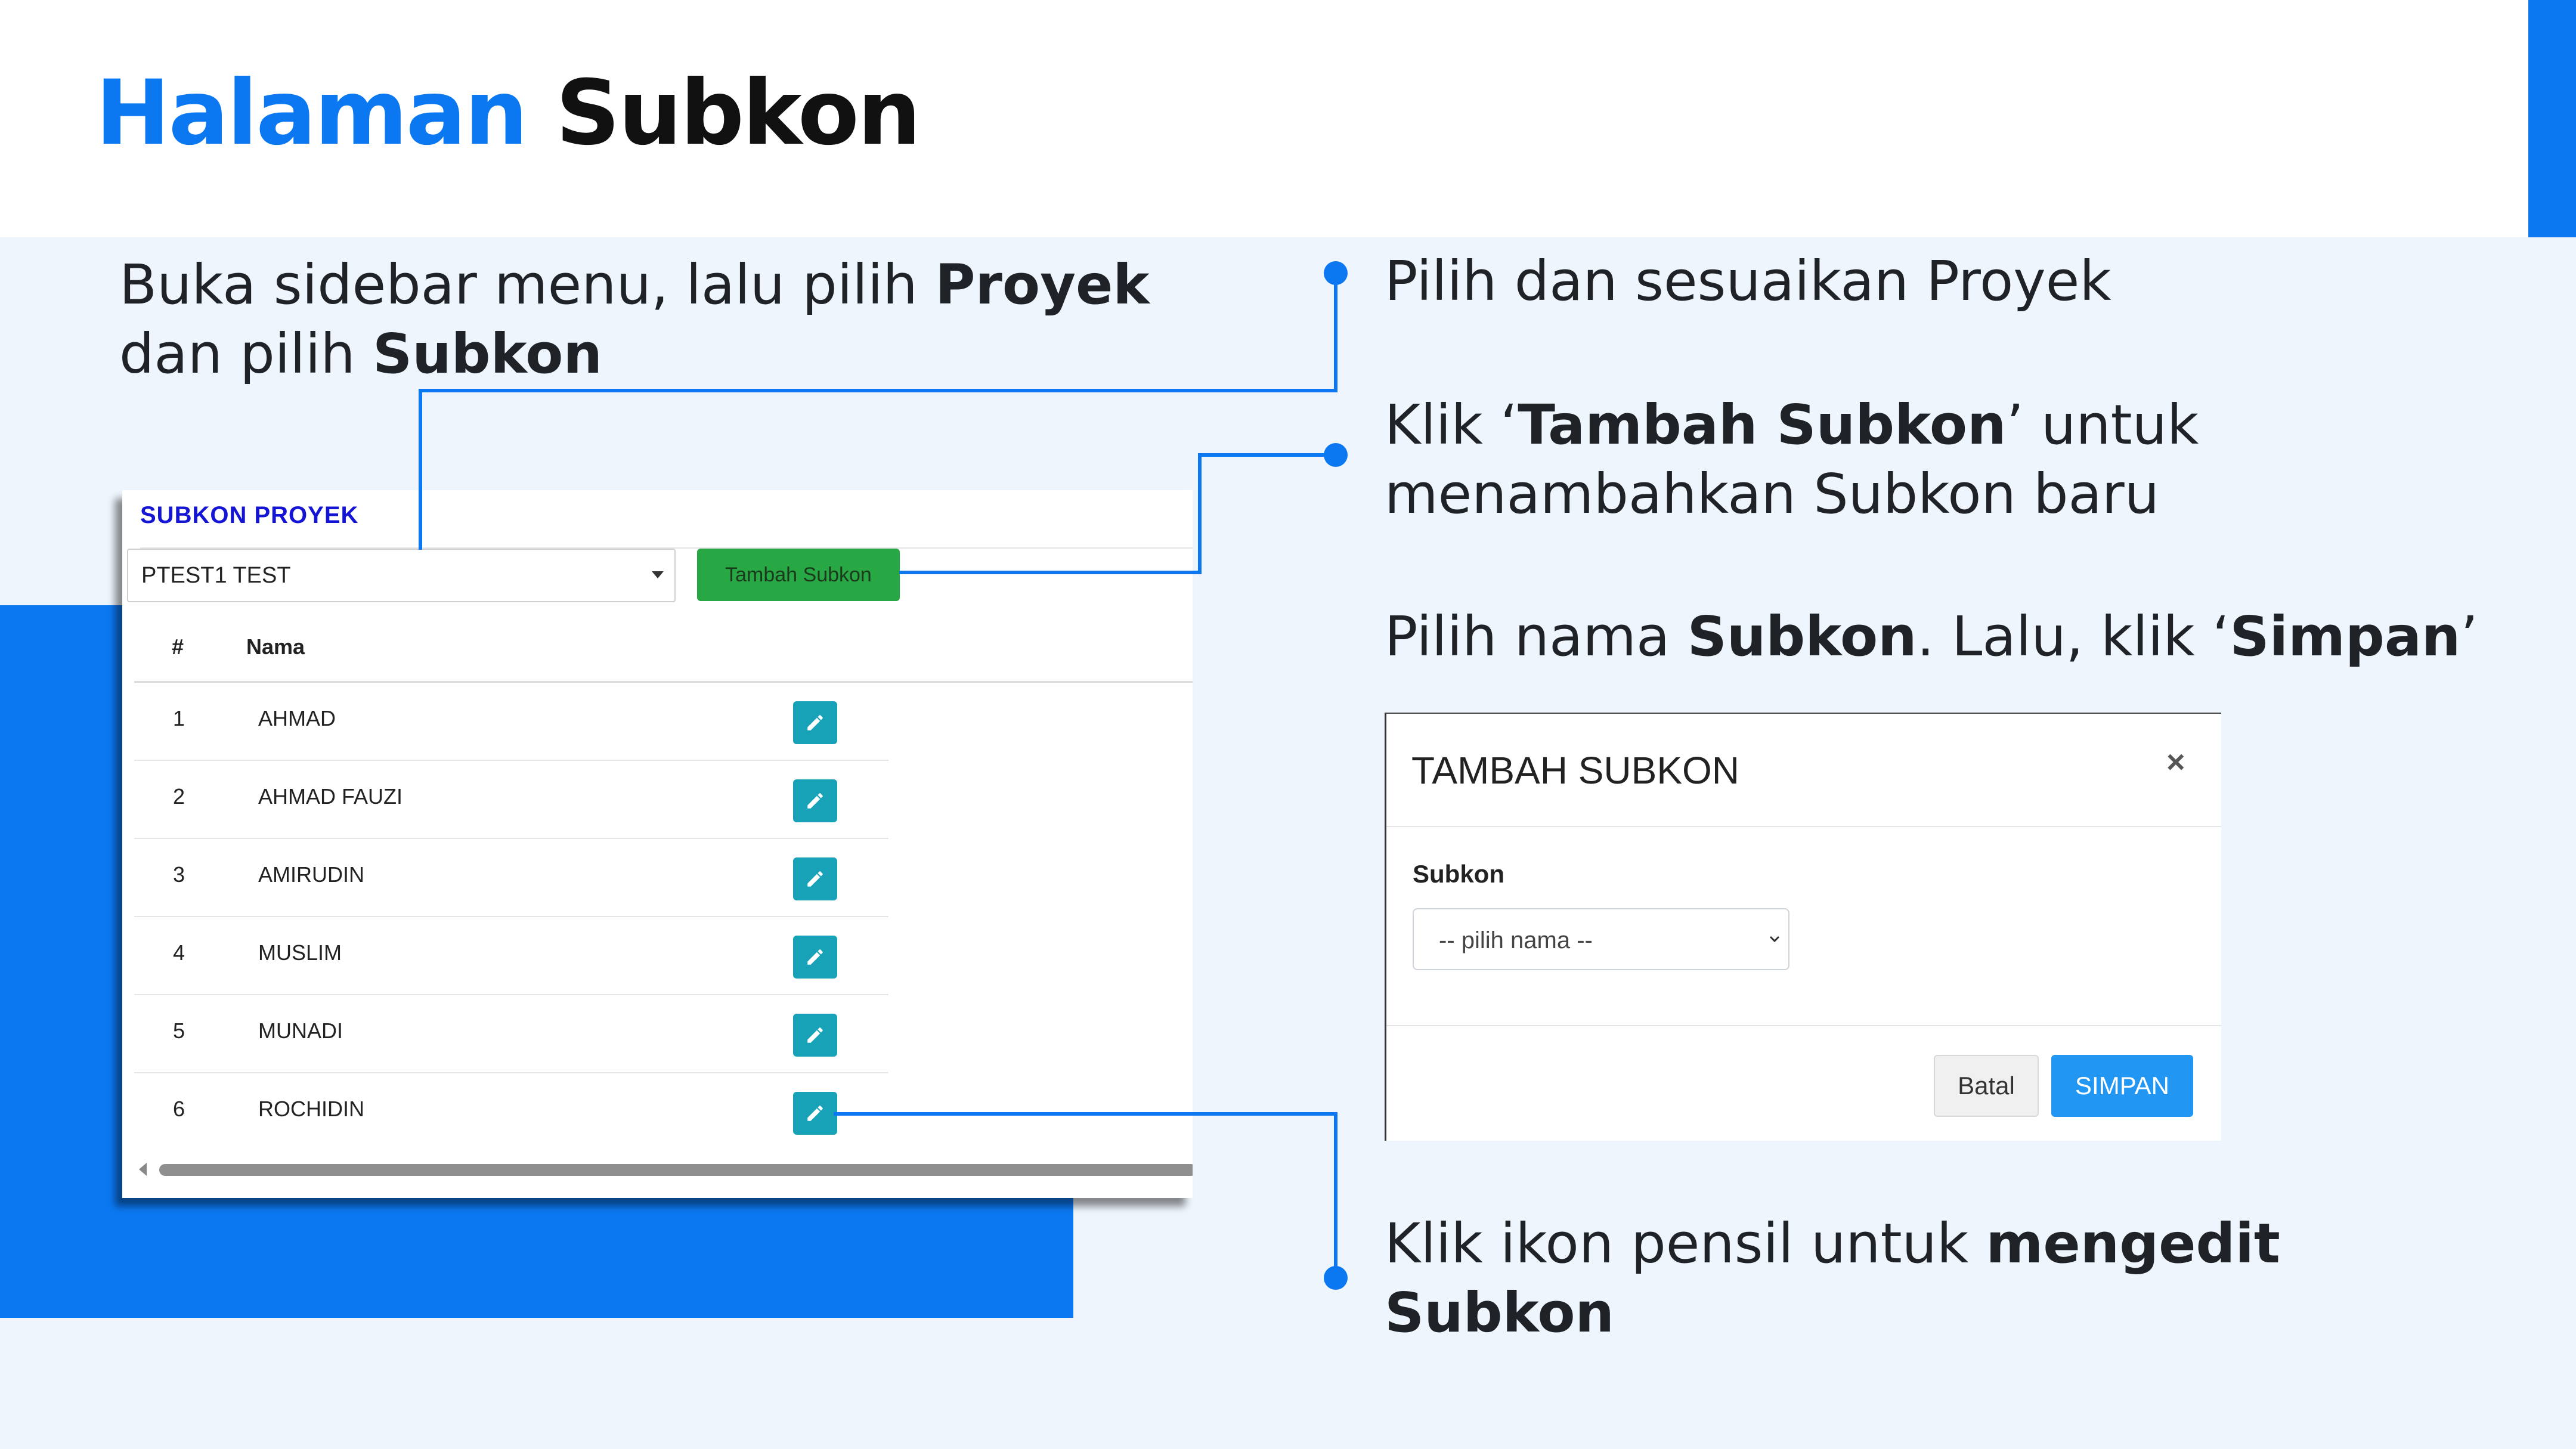 This screenshot has height=1449, width=2576. What do you see at coordinates (1500, 1313) in the screenshot?
I see `step-edit-line2: Subkon` at bounding box center [1500, 1313].